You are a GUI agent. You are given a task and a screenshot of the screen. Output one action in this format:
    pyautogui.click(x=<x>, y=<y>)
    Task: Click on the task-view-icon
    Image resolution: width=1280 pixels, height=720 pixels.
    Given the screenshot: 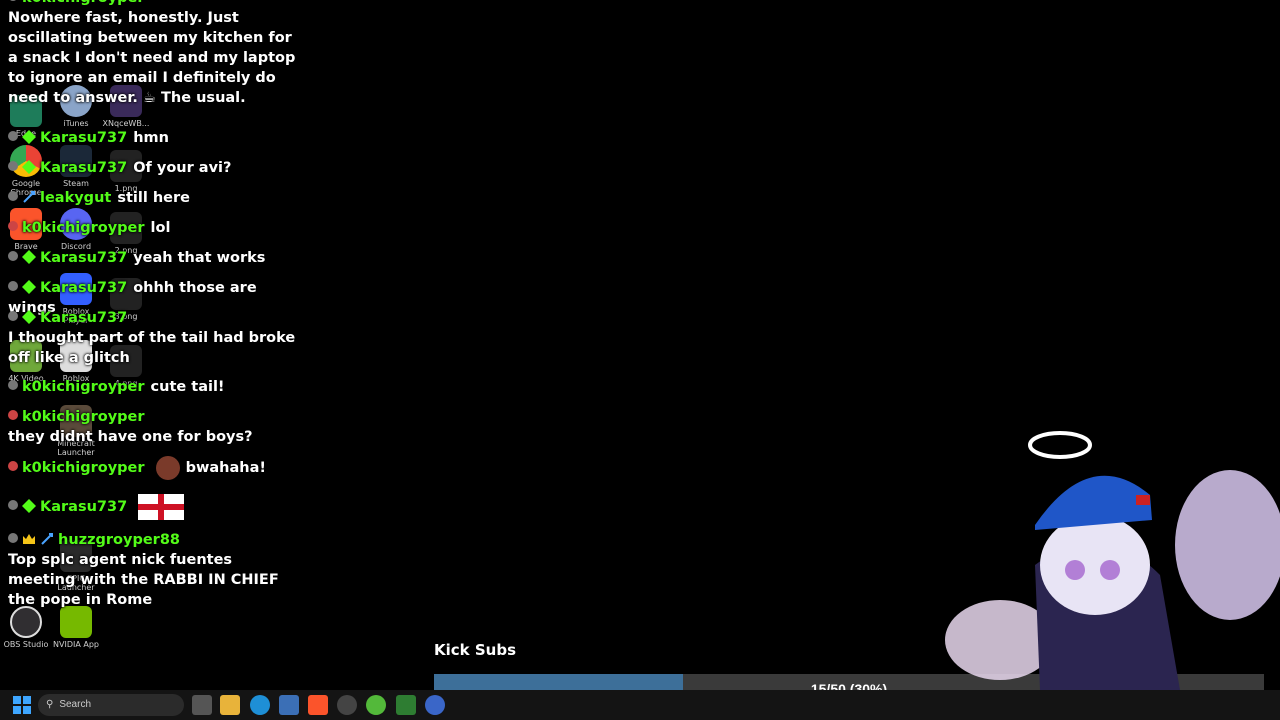 What is the action you would take?
    pyautogui.click(x=202, y=705)
    